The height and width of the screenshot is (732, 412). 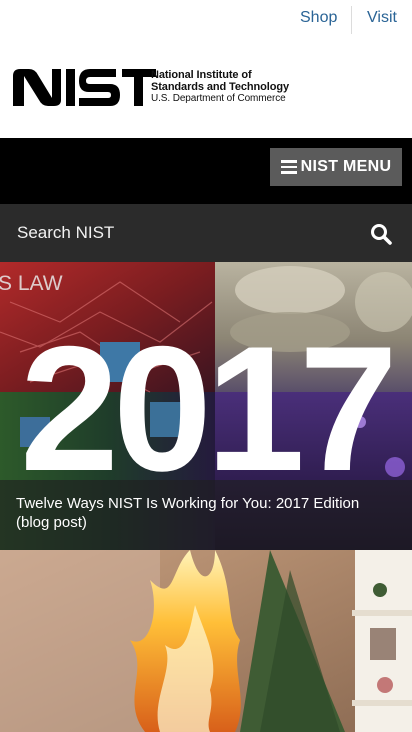 What do you see at coordinates (346, 166) in the screenshot?
I see `menu-button-label: NIST MENU` at bounding box center [346, 166].